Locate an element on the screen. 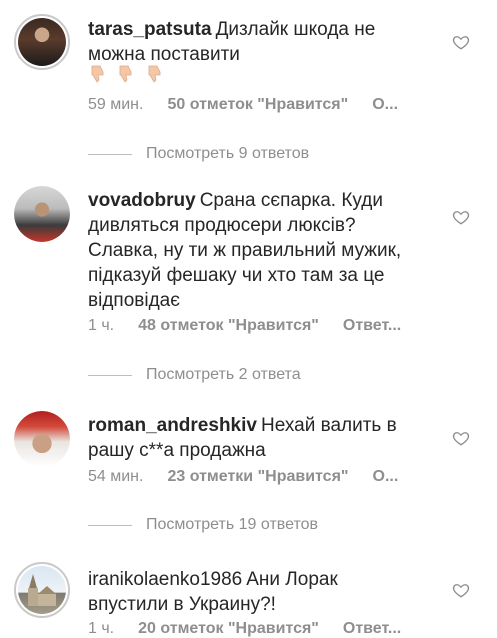 This screenshot has width=497, height=638. username: roman_andreshkiv is located at coordinates (172, 425).